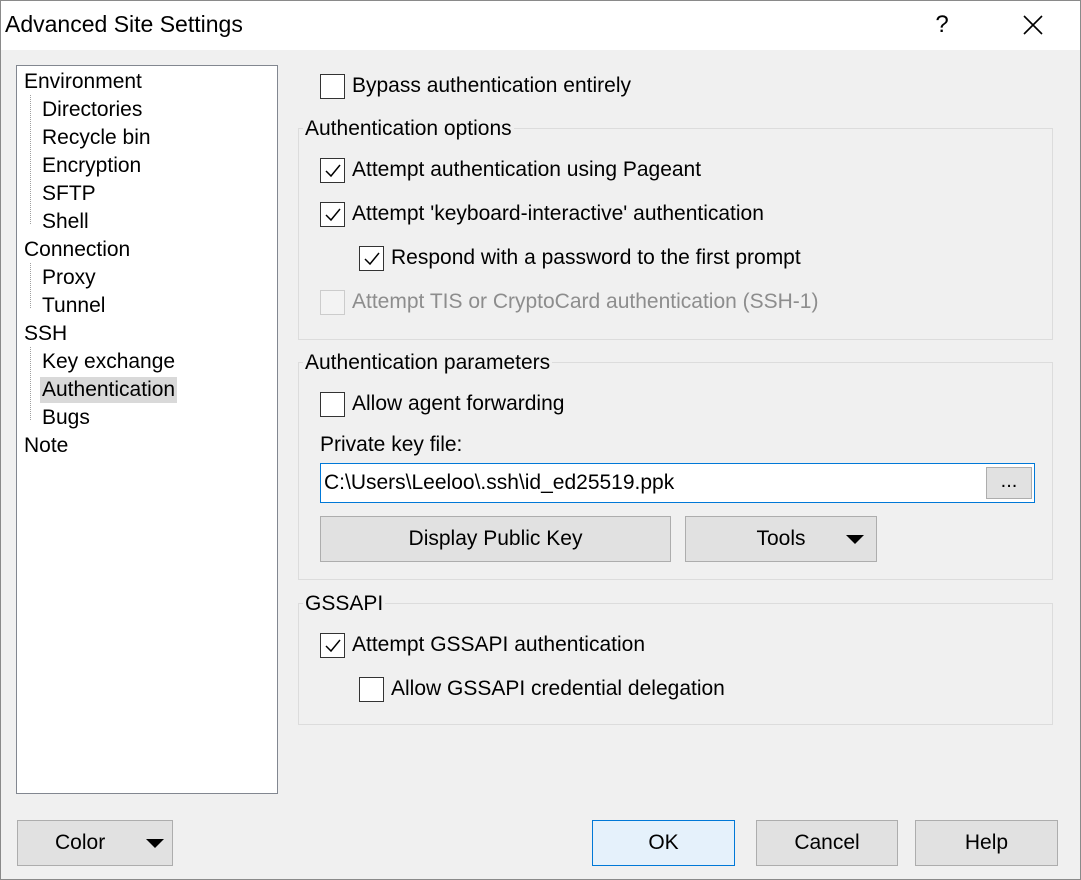  I want to click on gssapi-delegation-checkbox: Allow GSSAPI credential delegation, so click(542, 689).